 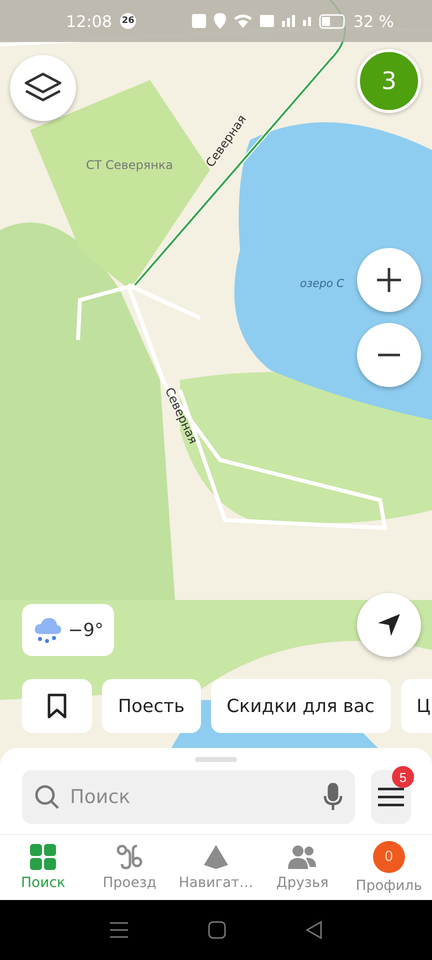 I want to click on battery-percent: 32 %, so click(x=373, y=21).